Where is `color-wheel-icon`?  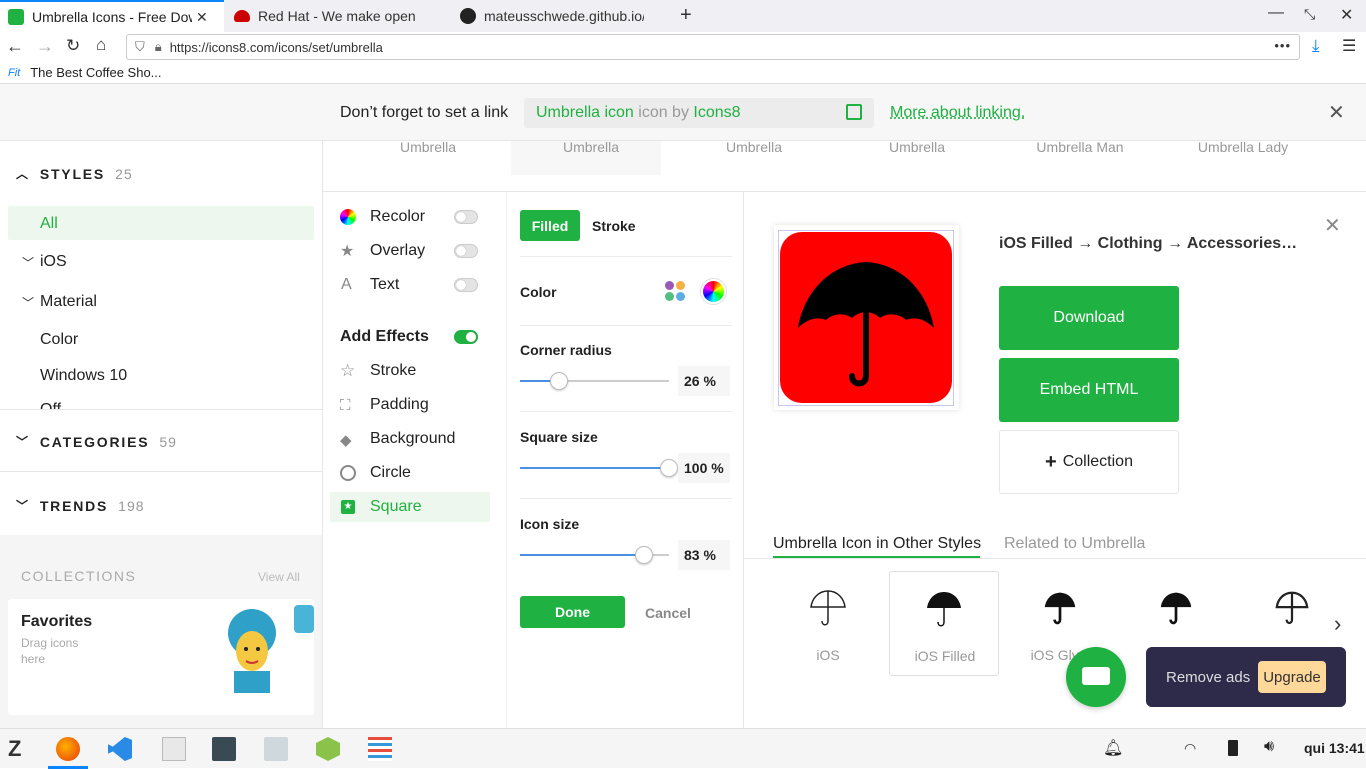
color-wheel-icon is located at coordinates (713, 291).